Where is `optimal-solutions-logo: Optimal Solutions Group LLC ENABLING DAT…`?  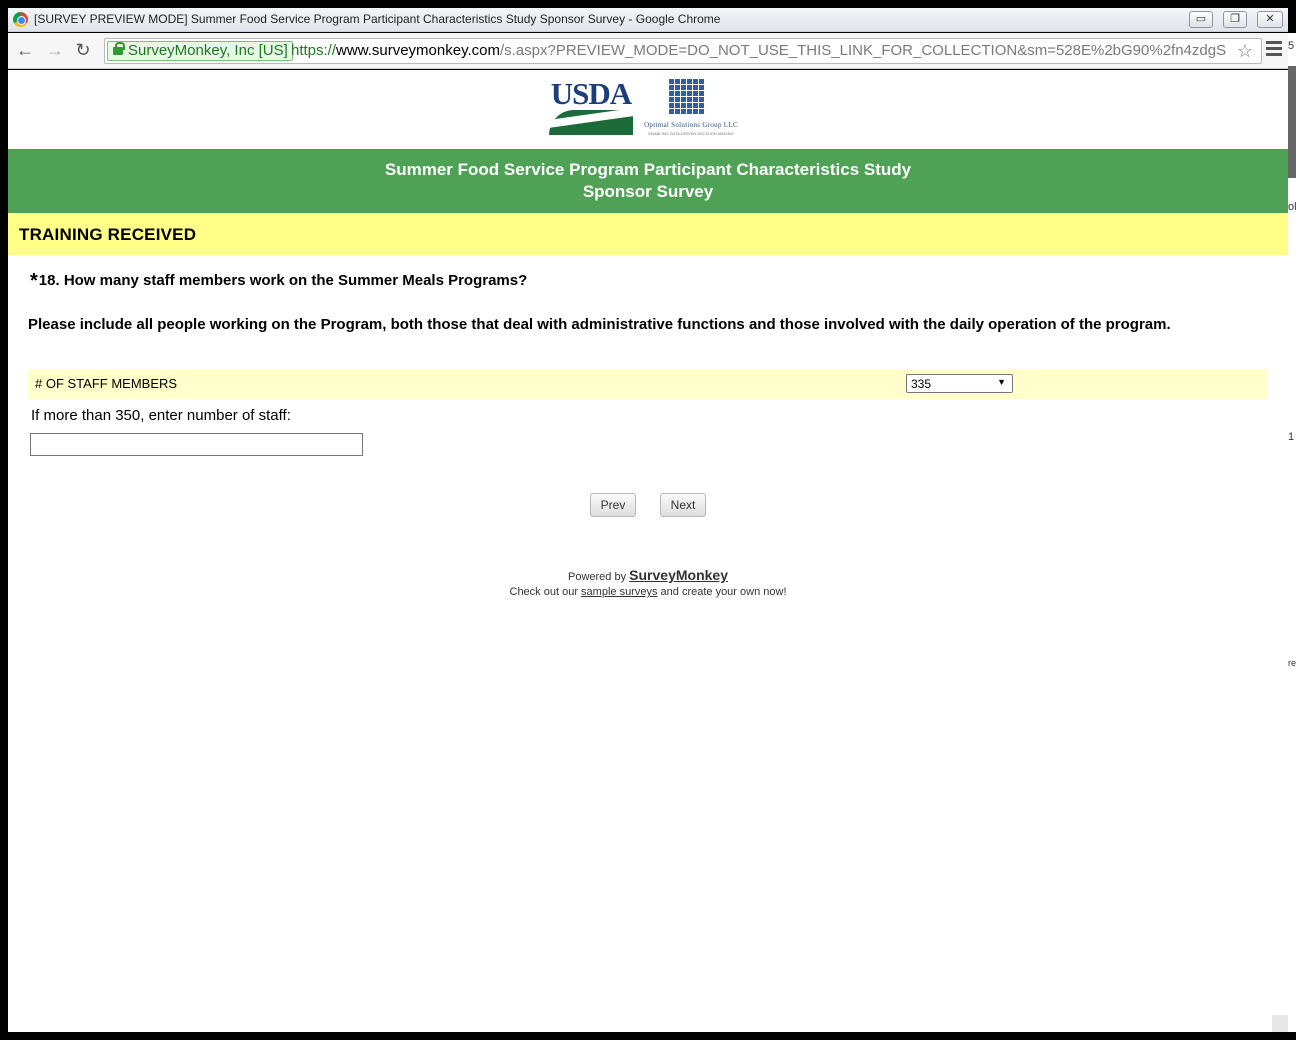
optimal-solutions-logo: Optimal Solutions Group LLC ENABLING DAT… is located at coordinates (691, 107).